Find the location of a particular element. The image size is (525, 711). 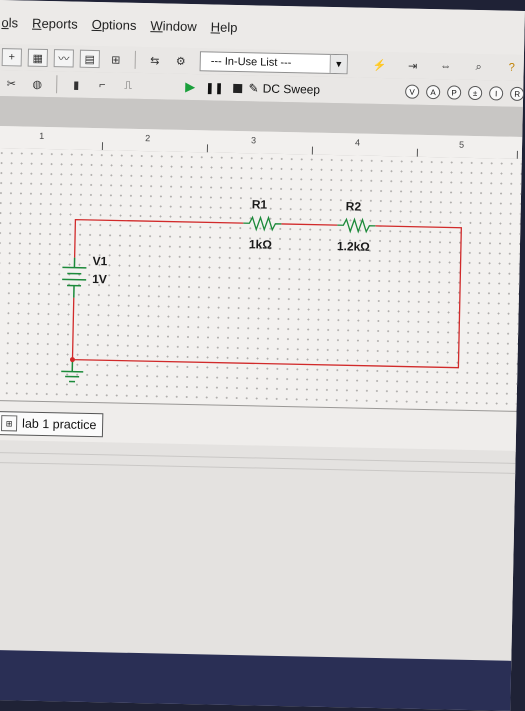

menu-help: Help is located at coordinates (224, 27).